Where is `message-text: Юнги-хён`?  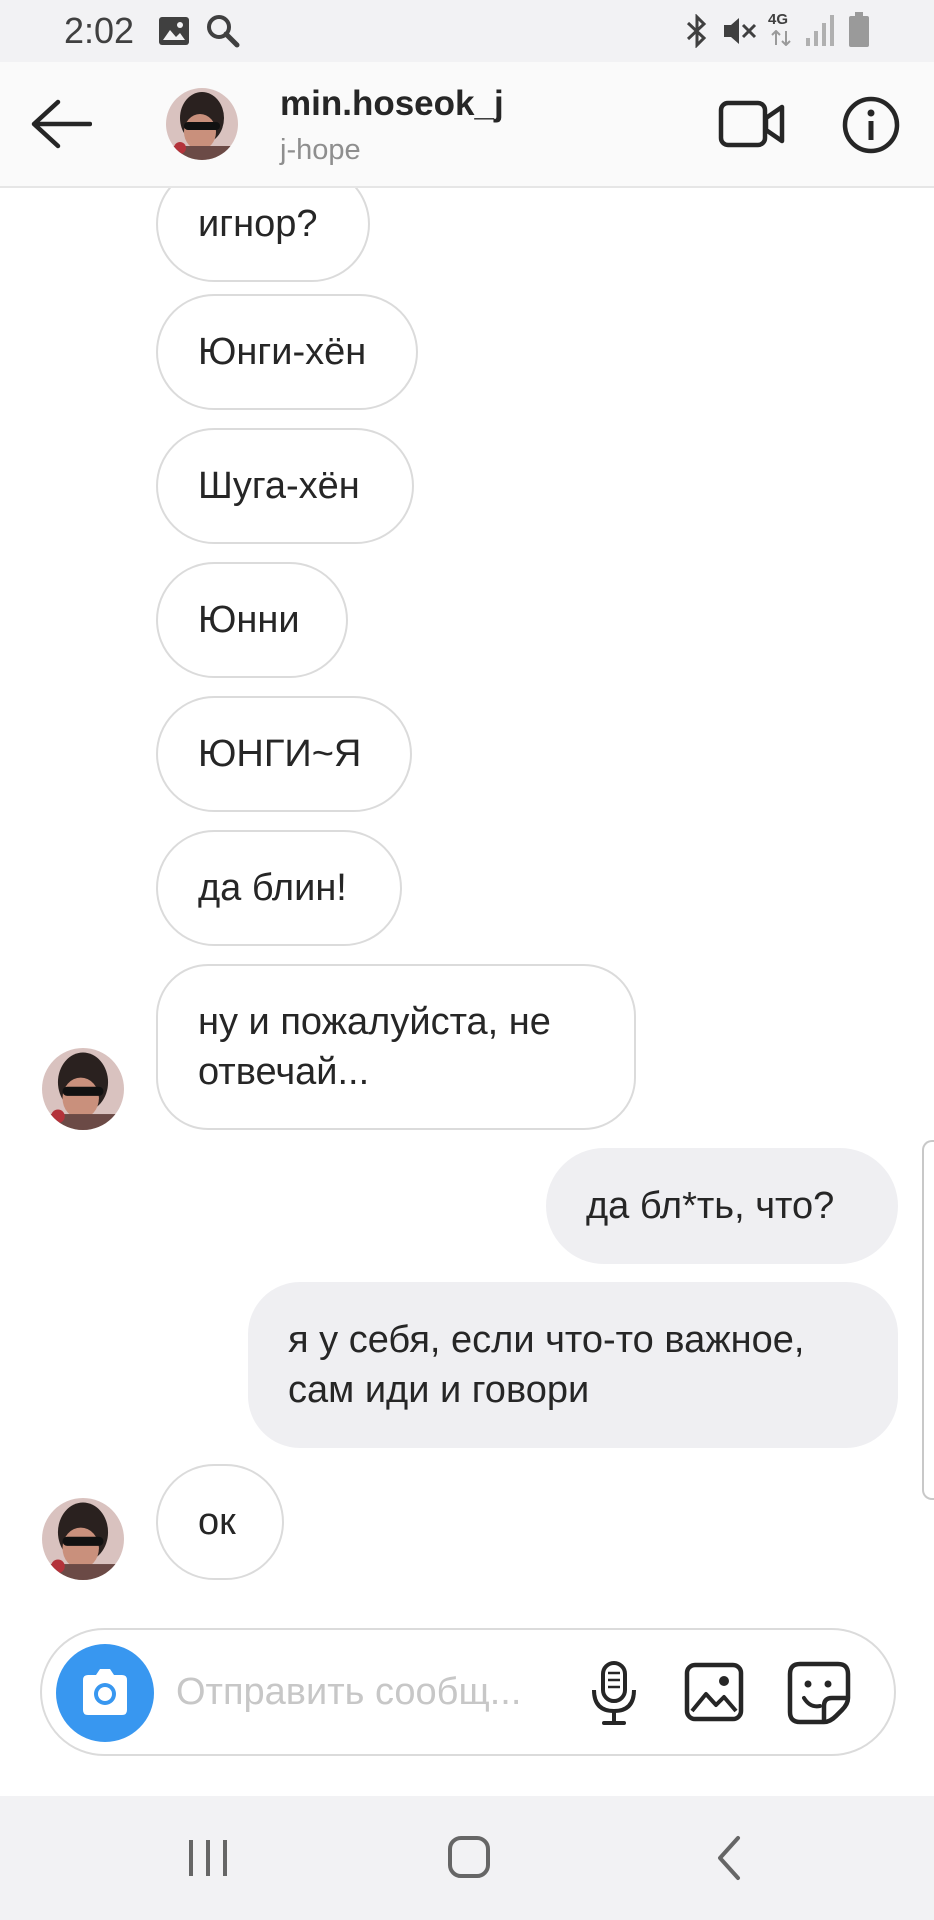 message-text: Юнги-хён is located at coordinates (282, 352).